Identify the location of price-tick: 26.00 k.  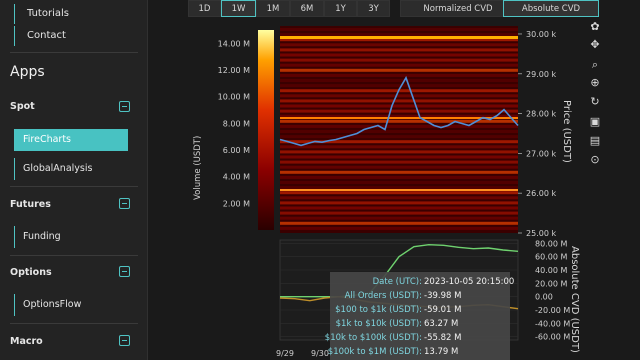
(541, 193).